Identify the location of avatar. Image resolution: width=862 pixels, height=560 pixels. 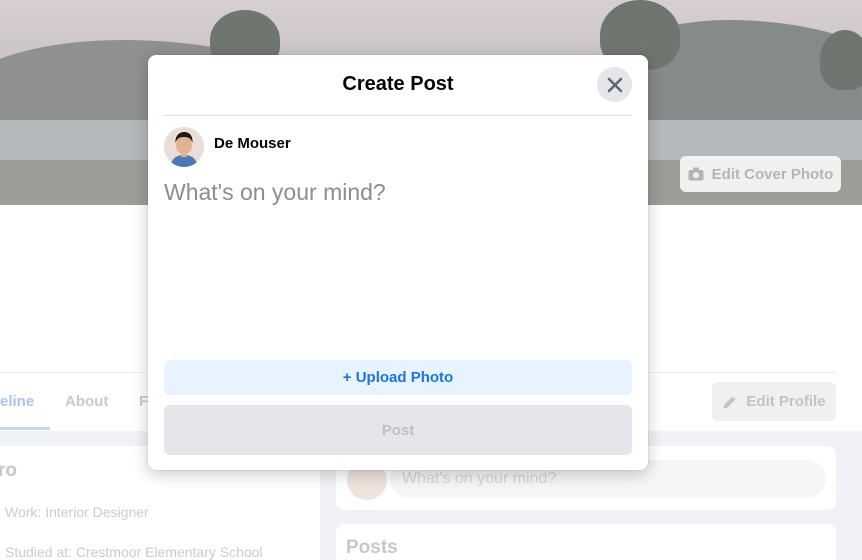
(184, 147).